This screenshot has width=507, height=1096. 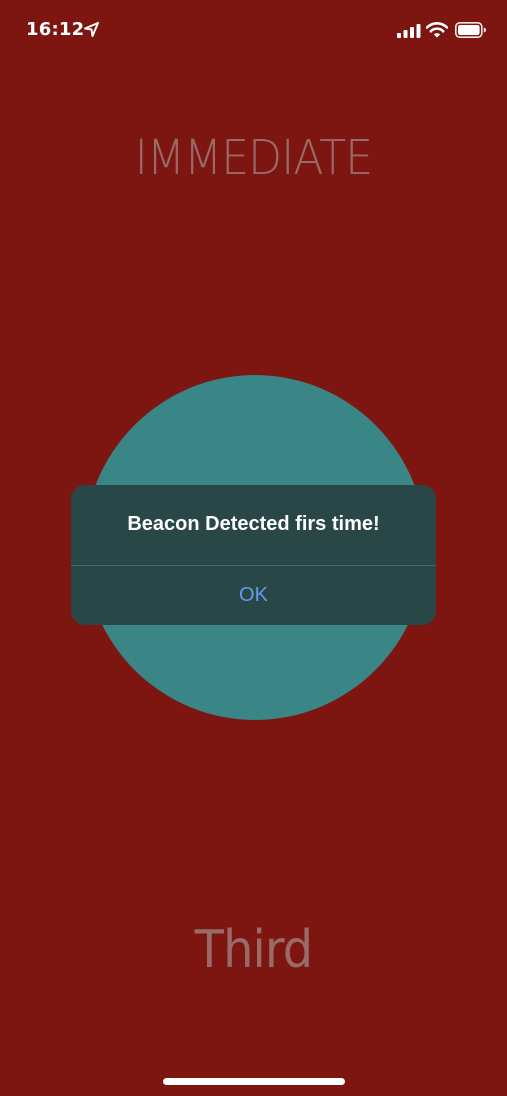 What do you see at coordinates (91, 29) in the screenshot?
I see `location-arrow-icon` at bounding box center [91, 29].